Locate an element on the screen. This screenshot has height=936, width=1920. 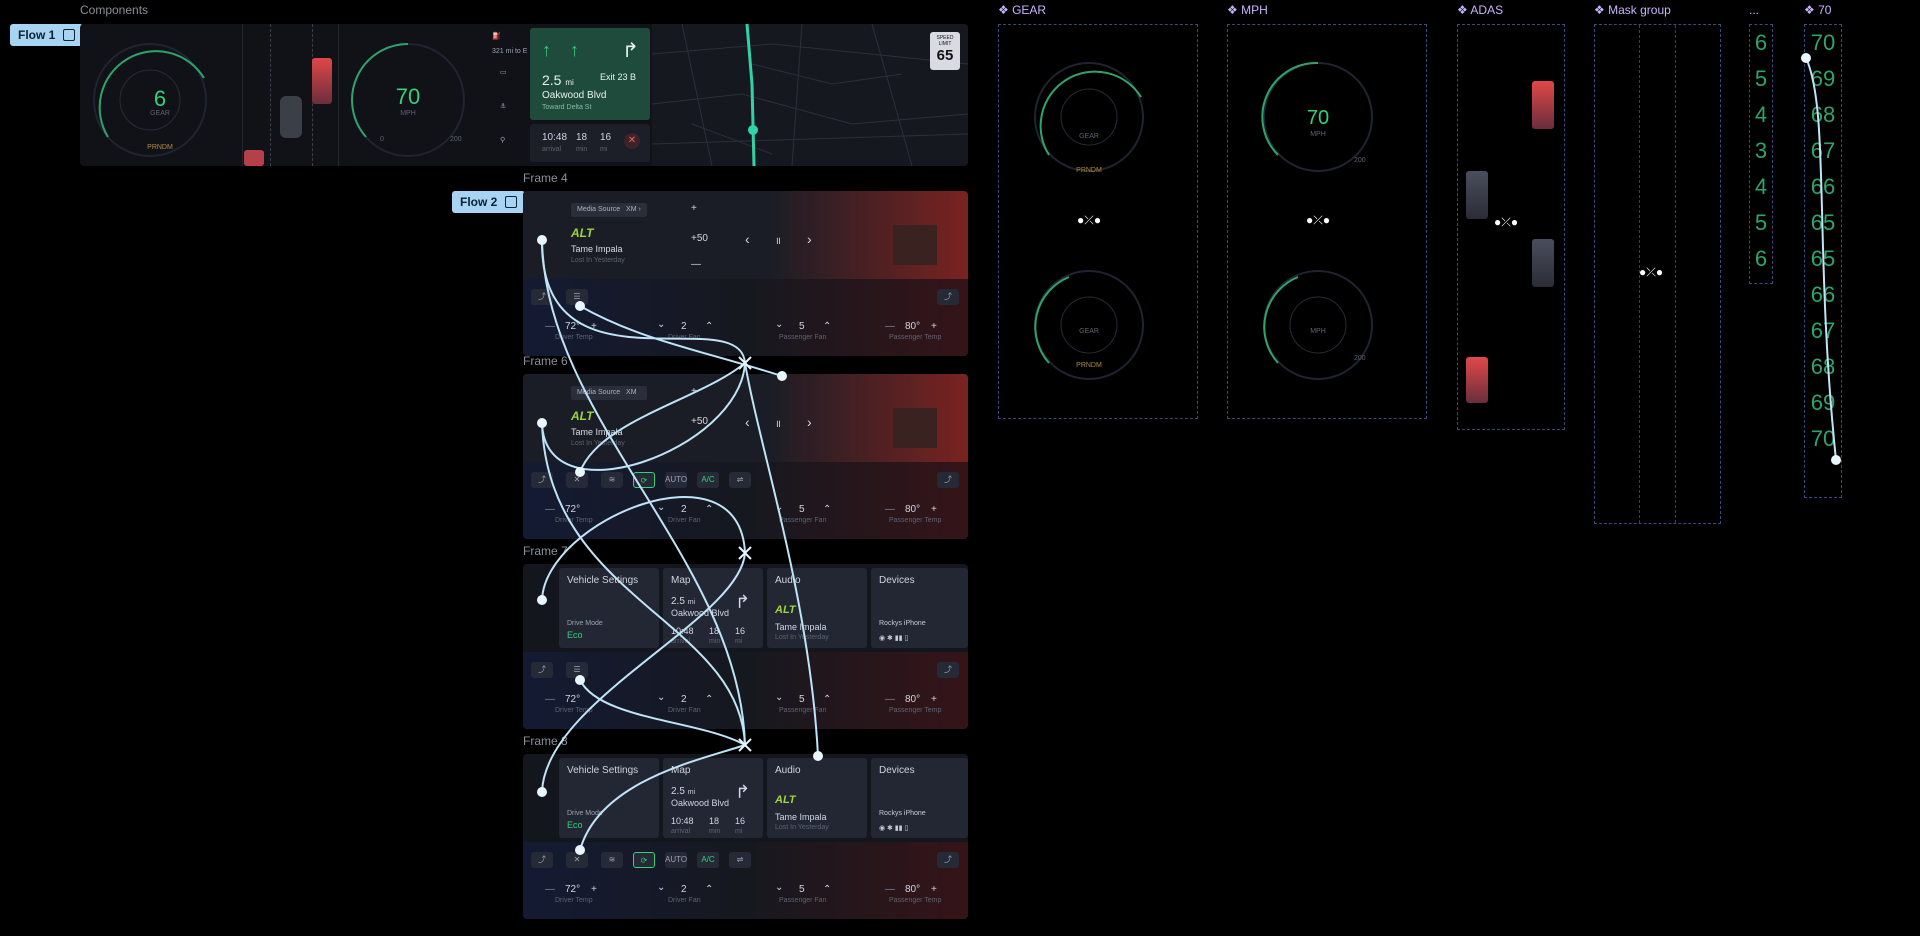
gear-digit: 4 is located at coordinates (1761, 186).